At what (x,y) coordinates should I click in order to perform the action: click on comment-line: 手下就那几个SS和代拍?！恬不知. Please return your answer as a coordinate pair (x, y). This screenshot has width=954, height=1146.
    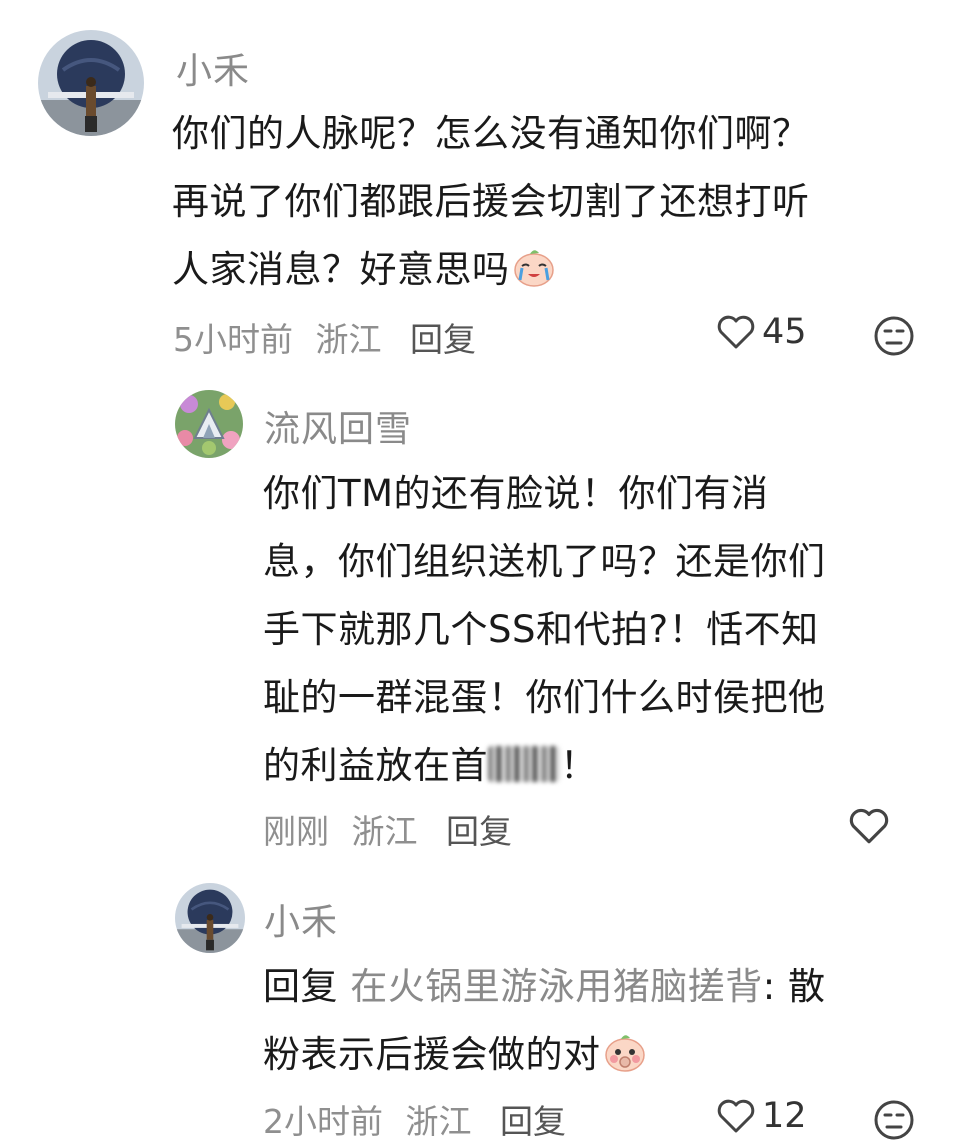
    Looking at the image, I should click on (541, 629).